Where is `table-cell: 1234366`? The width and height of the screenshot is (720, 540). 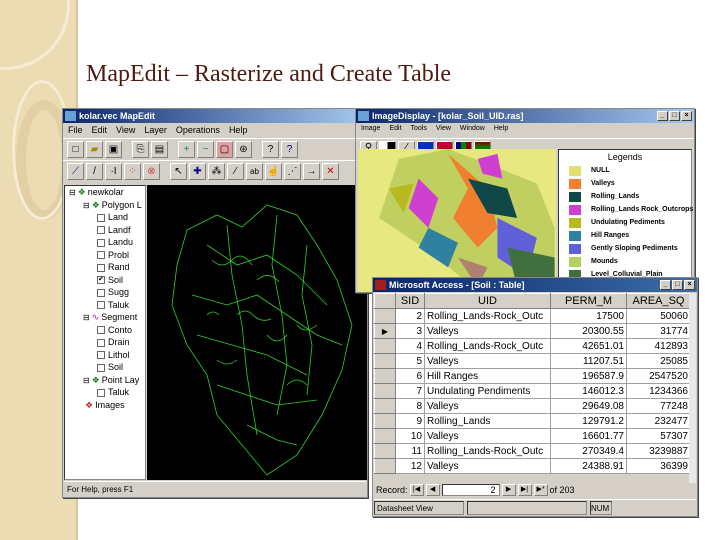
table-cell: 1234366 is located at coordinates (658, 391).